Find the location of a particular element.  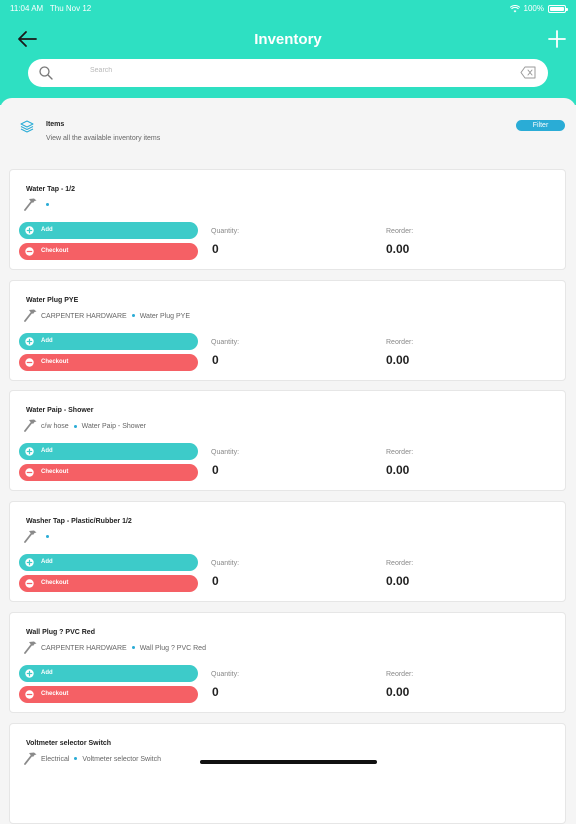

page-title: Inventory is located at coordinates (288, 39).